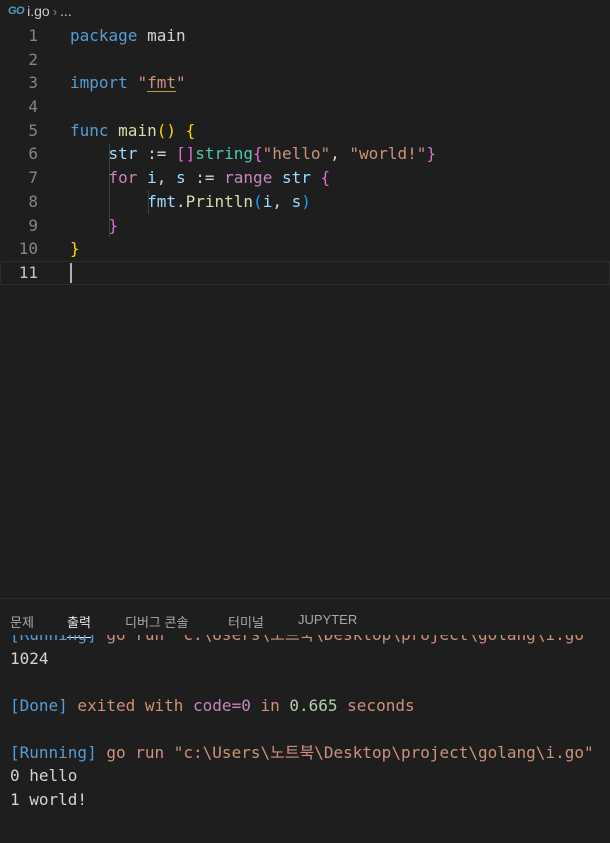  Describe the element at coordinates (22, 621) in the screenshot. I see `panel-tab: 문제` at that location.